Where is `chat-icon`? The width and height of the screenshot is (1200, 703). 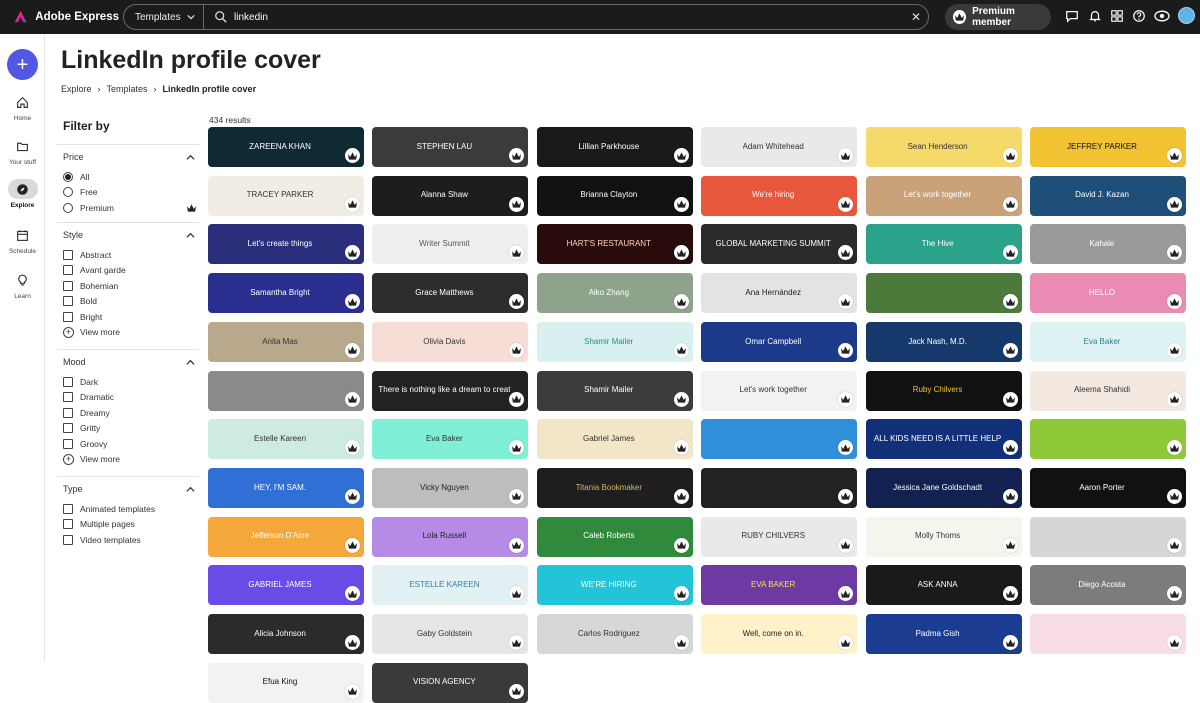 chat-icon is located at coordinates (1072, 16).